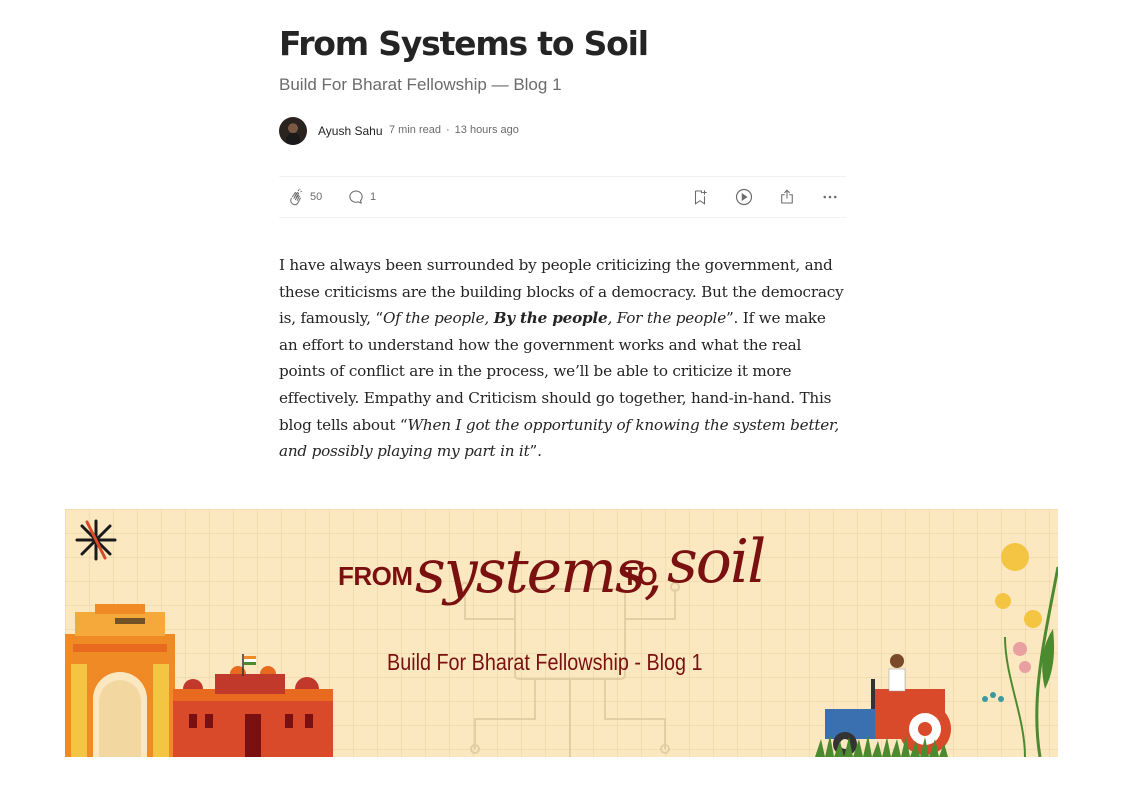  I want to click on clap-button: 50, so click(304, 197).